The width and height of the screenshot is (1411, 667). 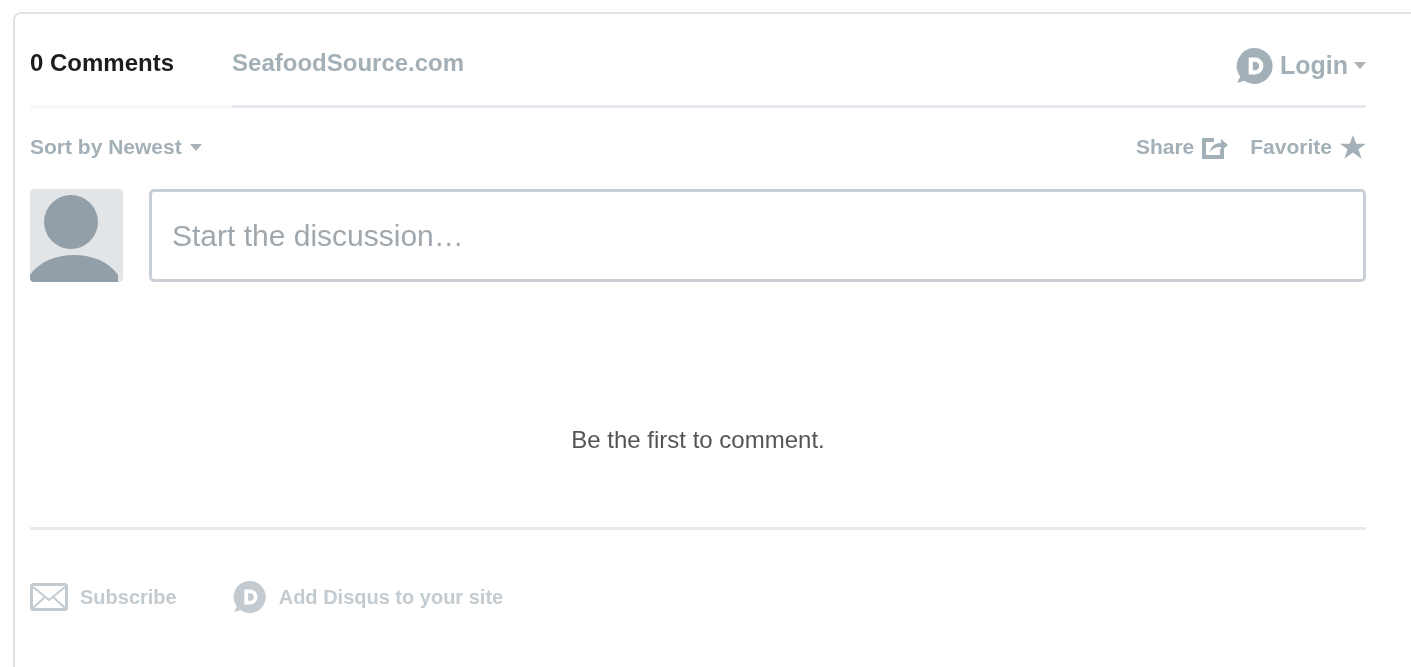 I want to click on favorite-button: Favorite, so click(x=1308, y=147).